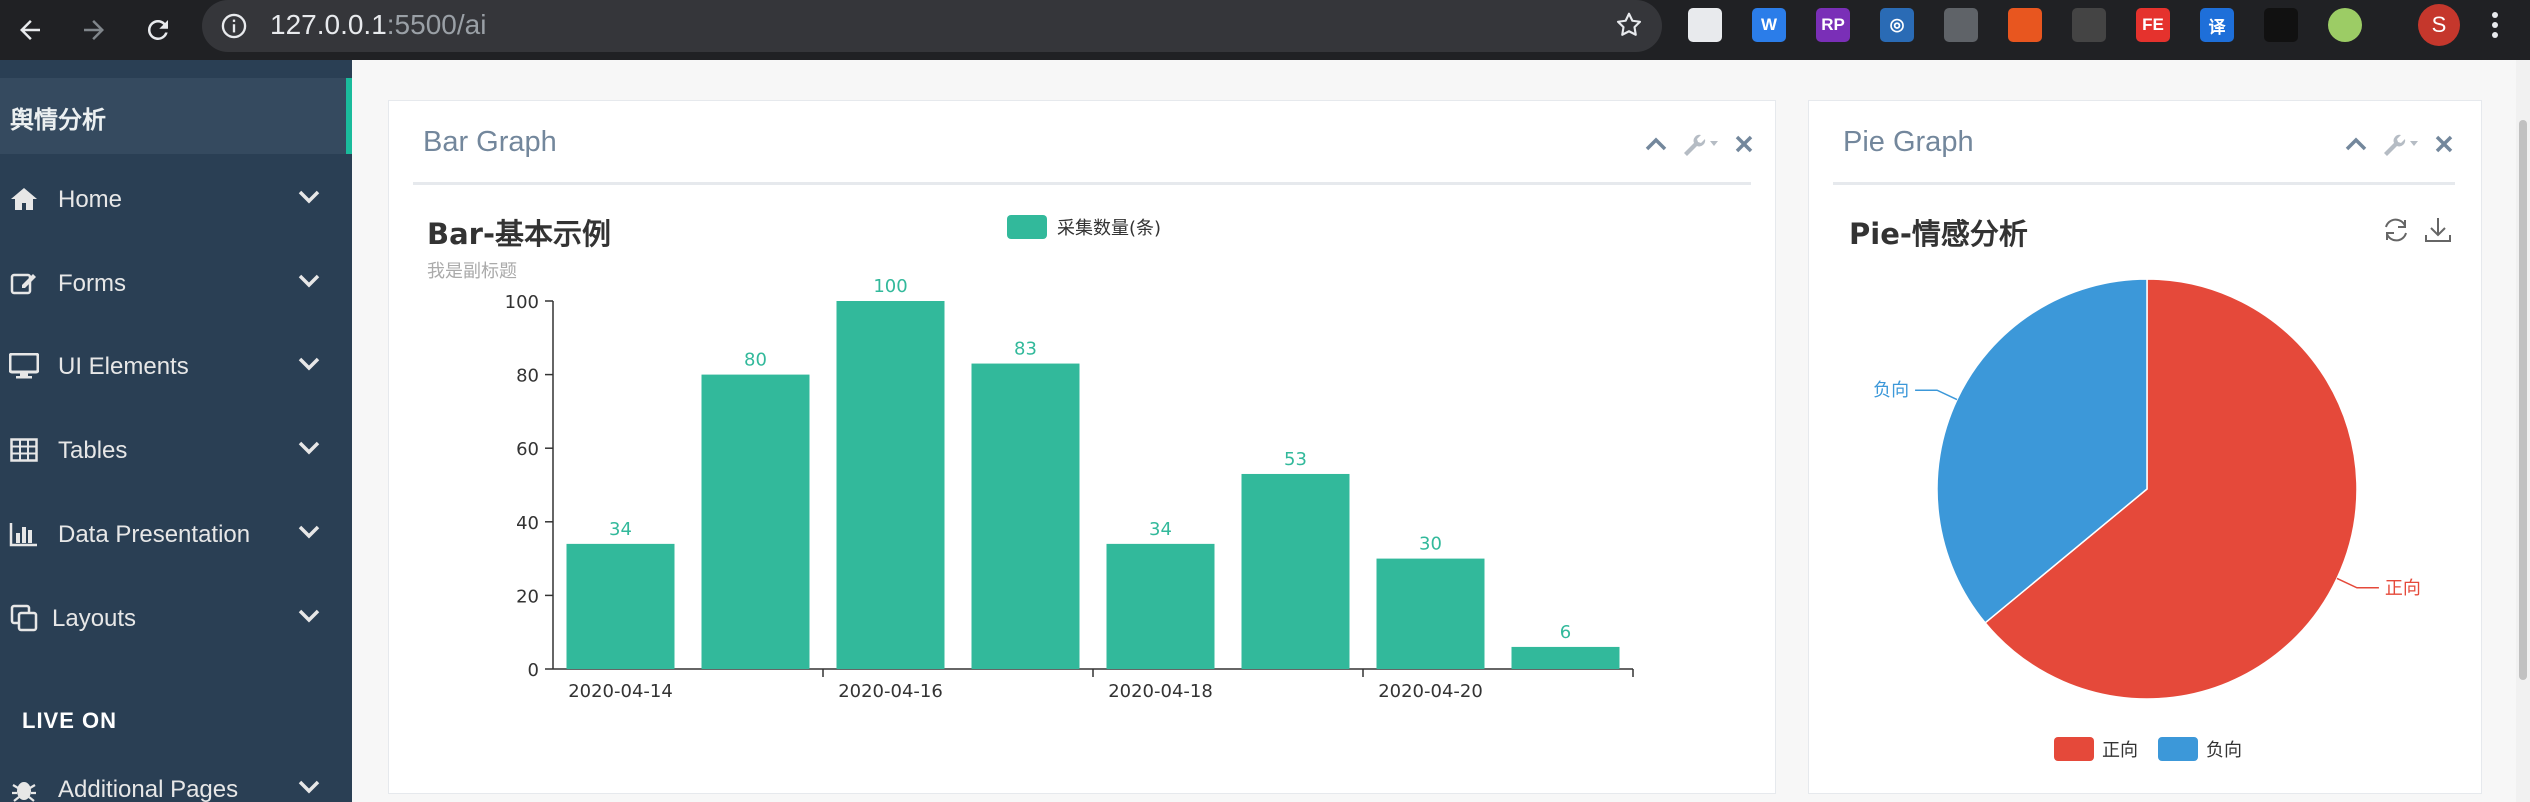 This screenshot has height=802, width=2530. I want to click on x-tick-label: 2020-04-18, so click(1160, 691).